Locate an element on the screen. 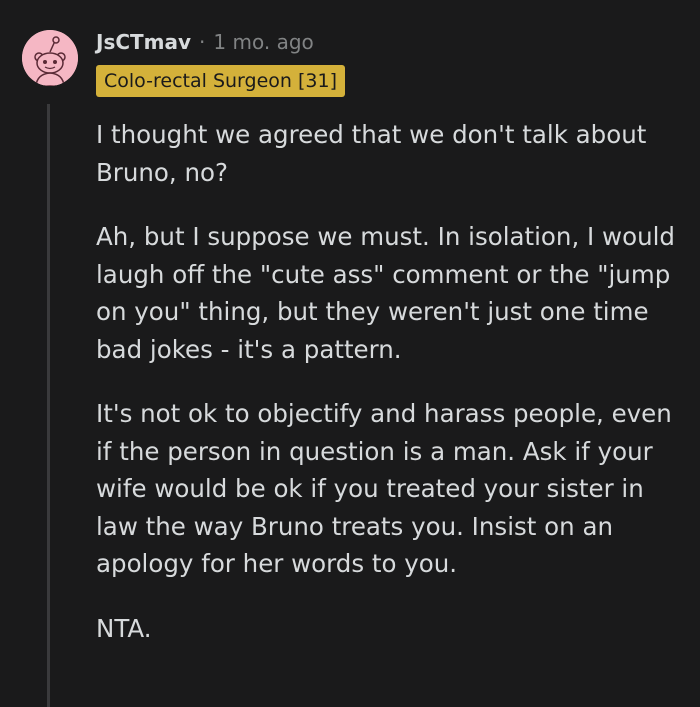 The width and height of the screenshot is (700, 707). snoo-avatar-icon is located at coordinates (50, 58).